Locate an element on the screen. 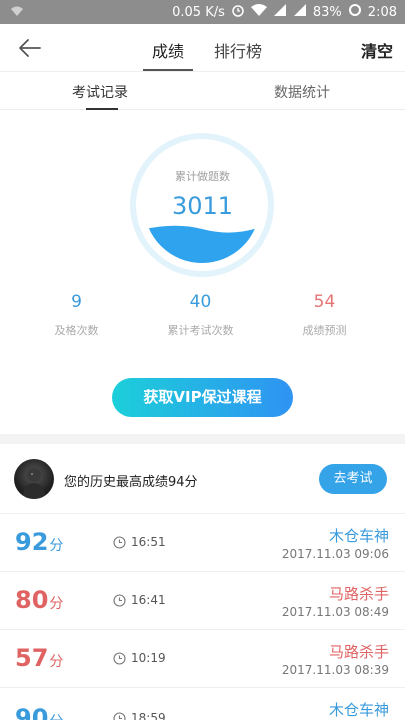  record-date: 2017.11.03 08:49 is located at coordinates (335, 612).